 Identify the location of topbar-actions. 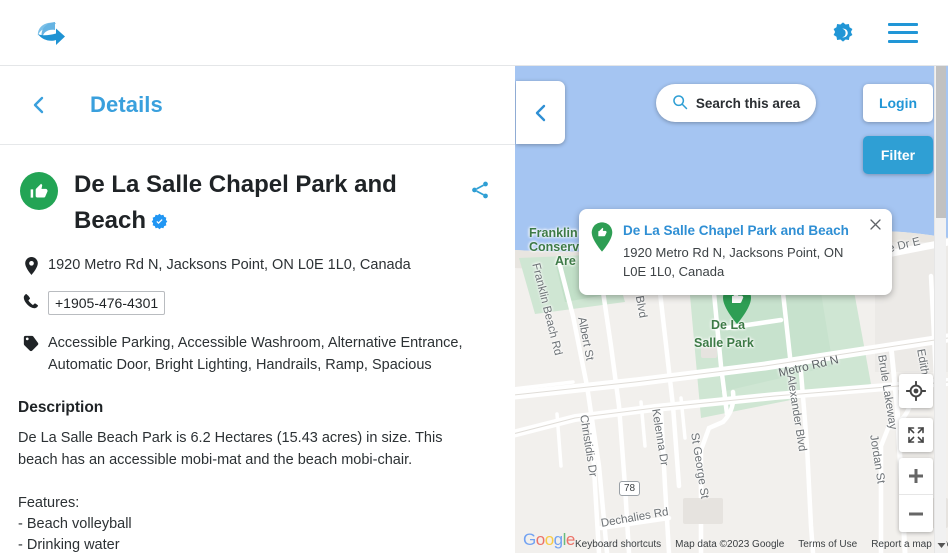
(873, 33).